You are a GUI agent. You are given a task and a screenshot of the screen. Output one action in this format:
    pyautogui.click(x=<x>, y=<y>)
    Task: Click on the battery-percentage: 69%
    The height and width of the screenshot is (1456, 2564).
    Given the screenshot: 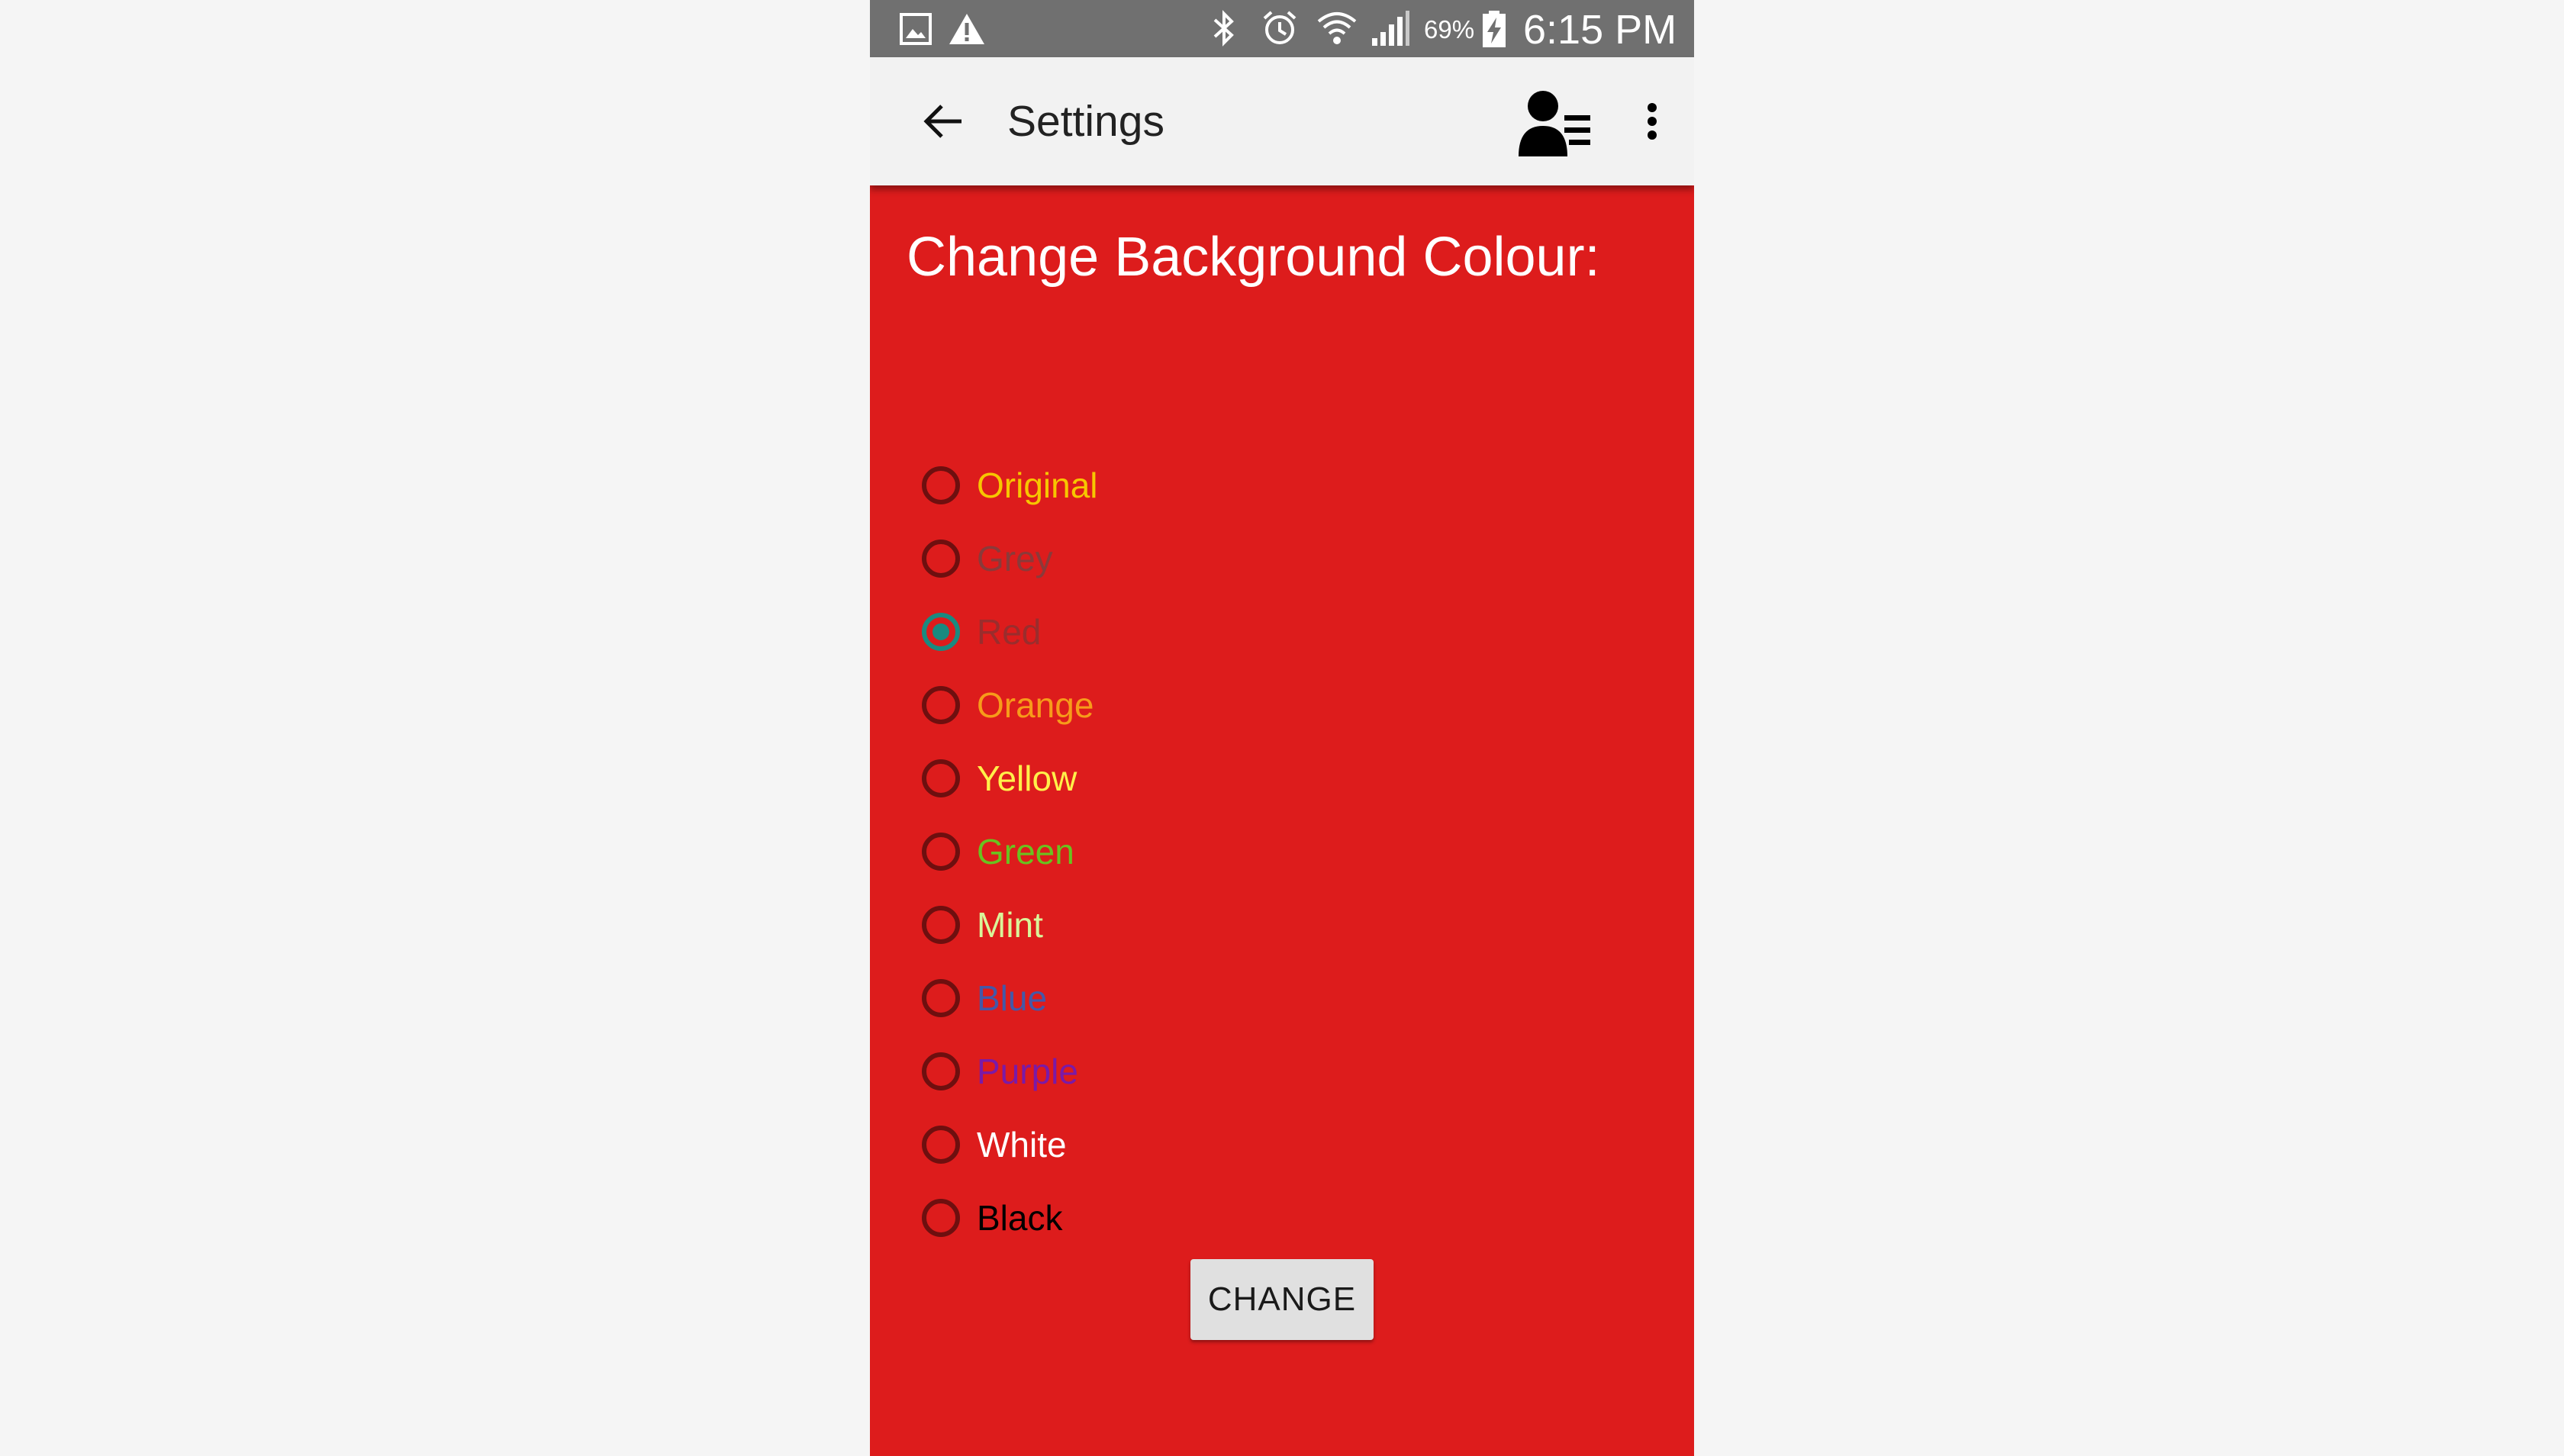 What is the action you would take?
    pyautogui.click(x=1449, y=29)
    